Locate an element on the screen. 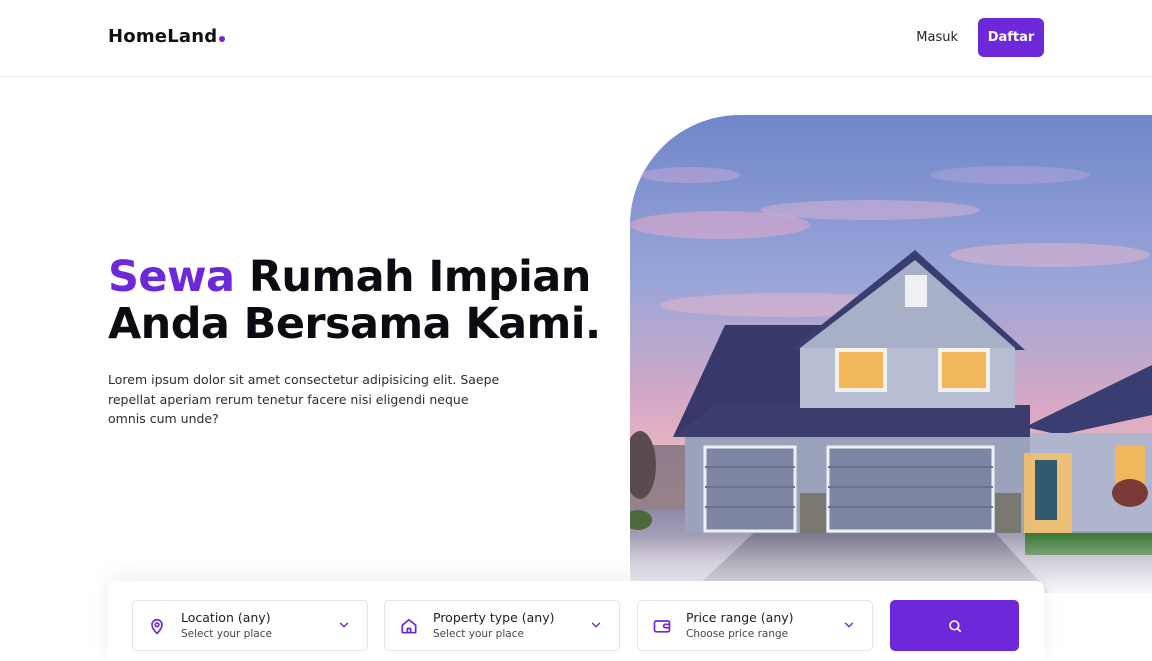 The width and height of the screenshot is (1152, 661). home-icon is located at coordinates (409, 626).